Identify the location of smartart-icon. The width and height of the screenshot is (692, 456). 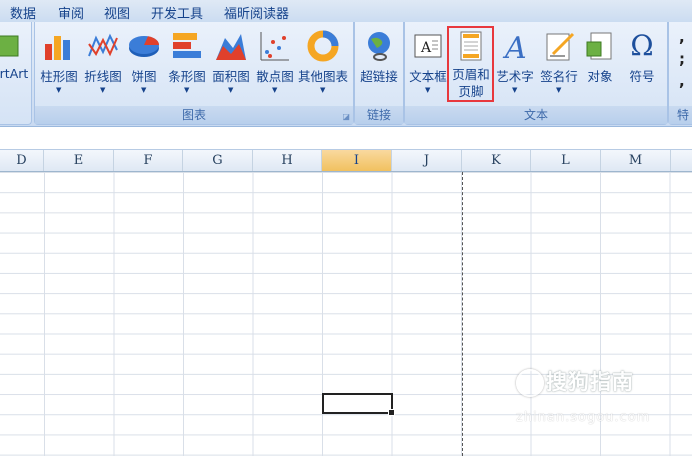
(9, 46).